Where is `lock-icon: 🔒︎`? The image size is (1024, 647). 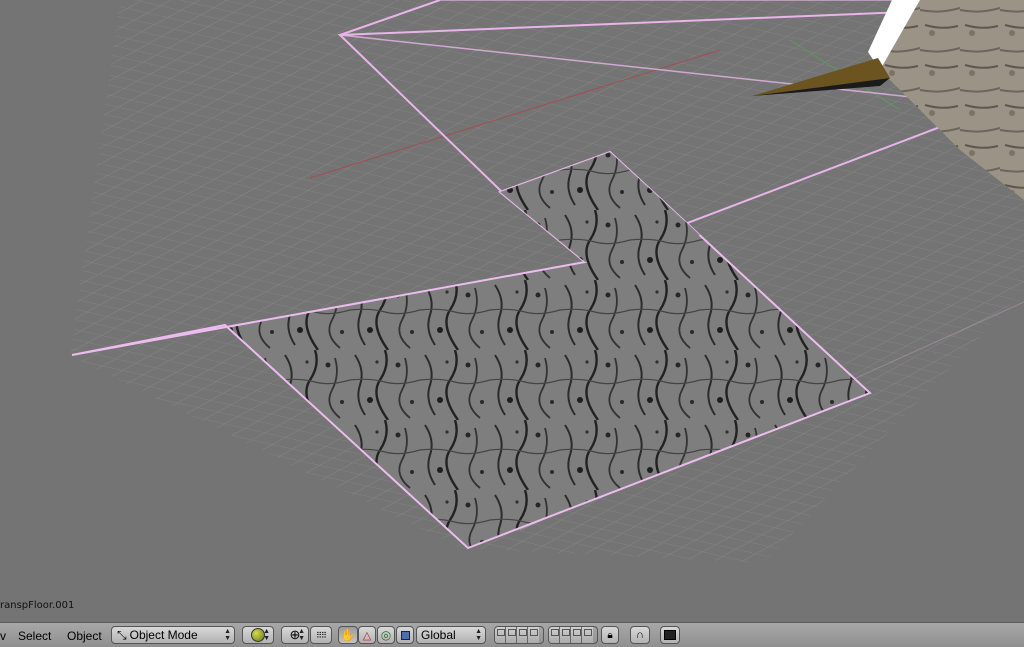
lock-icon: 🔒︎ is located at coordinates (610, 635).